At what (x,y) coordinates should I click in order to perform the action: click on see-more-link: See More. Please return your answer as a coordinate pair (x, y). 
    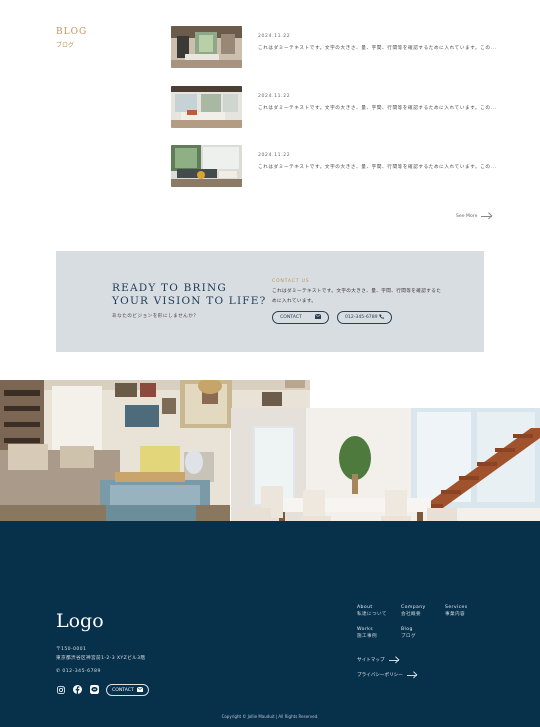
    Looking at the image, I should click on (474, 216).